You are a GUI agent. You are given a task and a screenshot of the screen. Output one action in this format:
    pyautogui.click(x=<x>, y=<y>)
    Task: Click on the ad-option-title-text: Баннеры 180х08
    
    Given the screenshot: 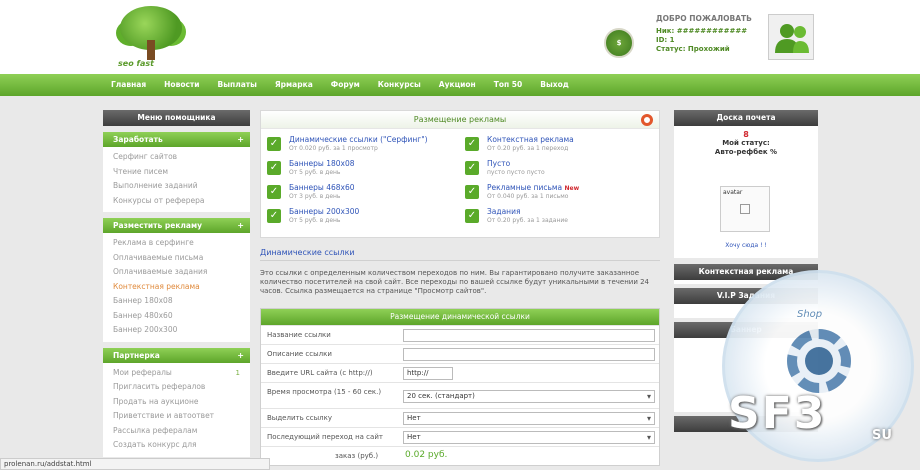 What is the action you would take?
    pyautogui.click(x=322, y=163)
    